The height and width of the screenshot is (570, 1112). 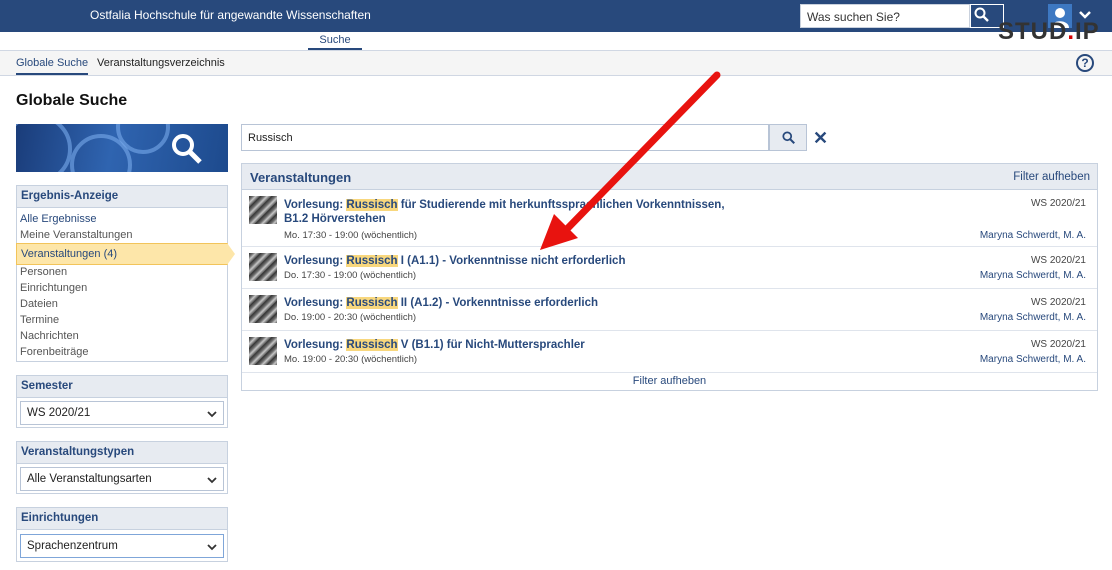 I want to click on annotation-arrow, so click(x=630, y=160).